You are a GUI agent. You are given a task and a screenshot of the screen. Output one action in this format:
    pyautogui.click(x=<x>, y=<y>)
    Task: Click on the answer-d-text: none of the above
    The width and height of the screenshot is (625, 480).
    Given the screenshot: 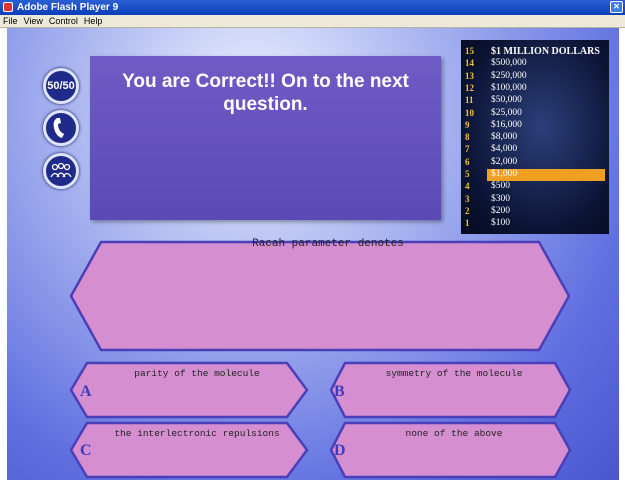 What is the action you would take?
    pyautogui.click(x=454, y=433)
    